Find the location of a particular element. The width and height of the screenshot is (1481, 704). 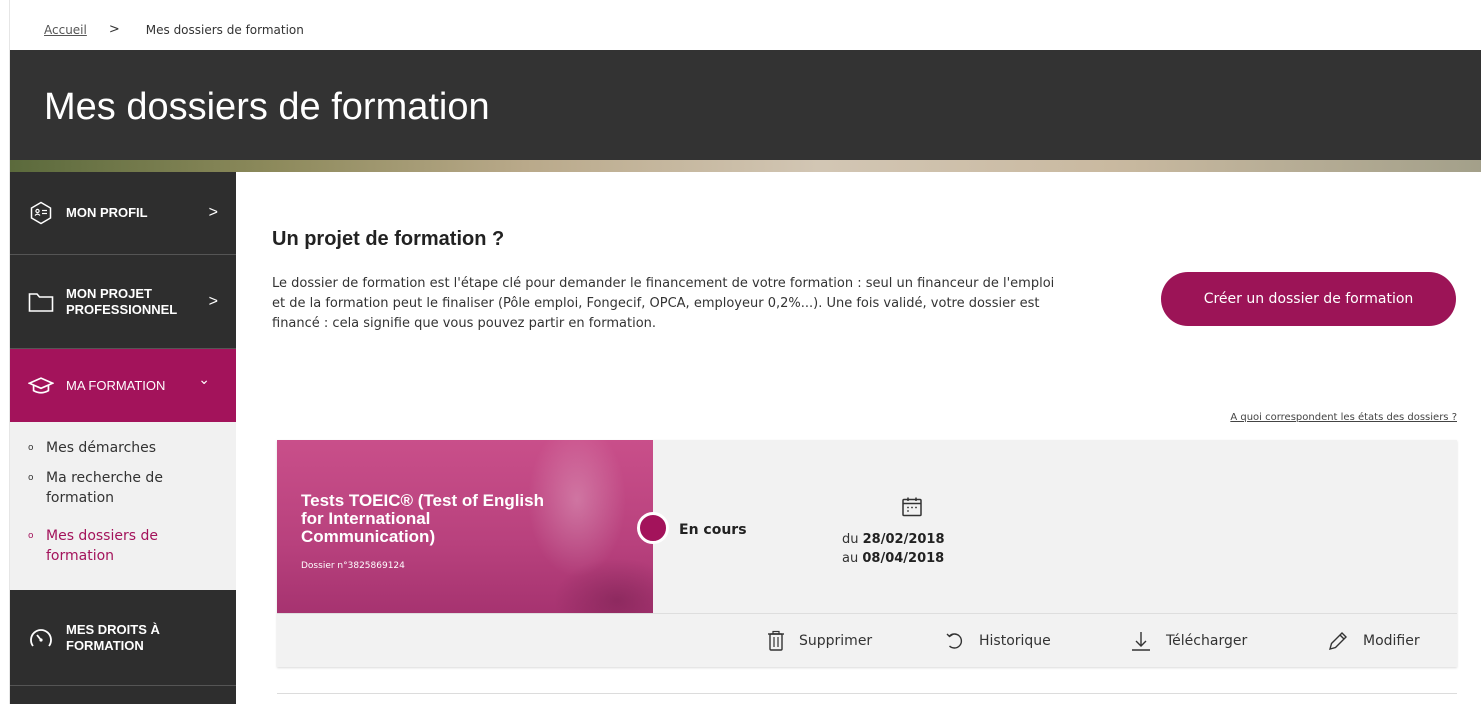

download-button: Télécharger is located at coordinates (1188, 641).